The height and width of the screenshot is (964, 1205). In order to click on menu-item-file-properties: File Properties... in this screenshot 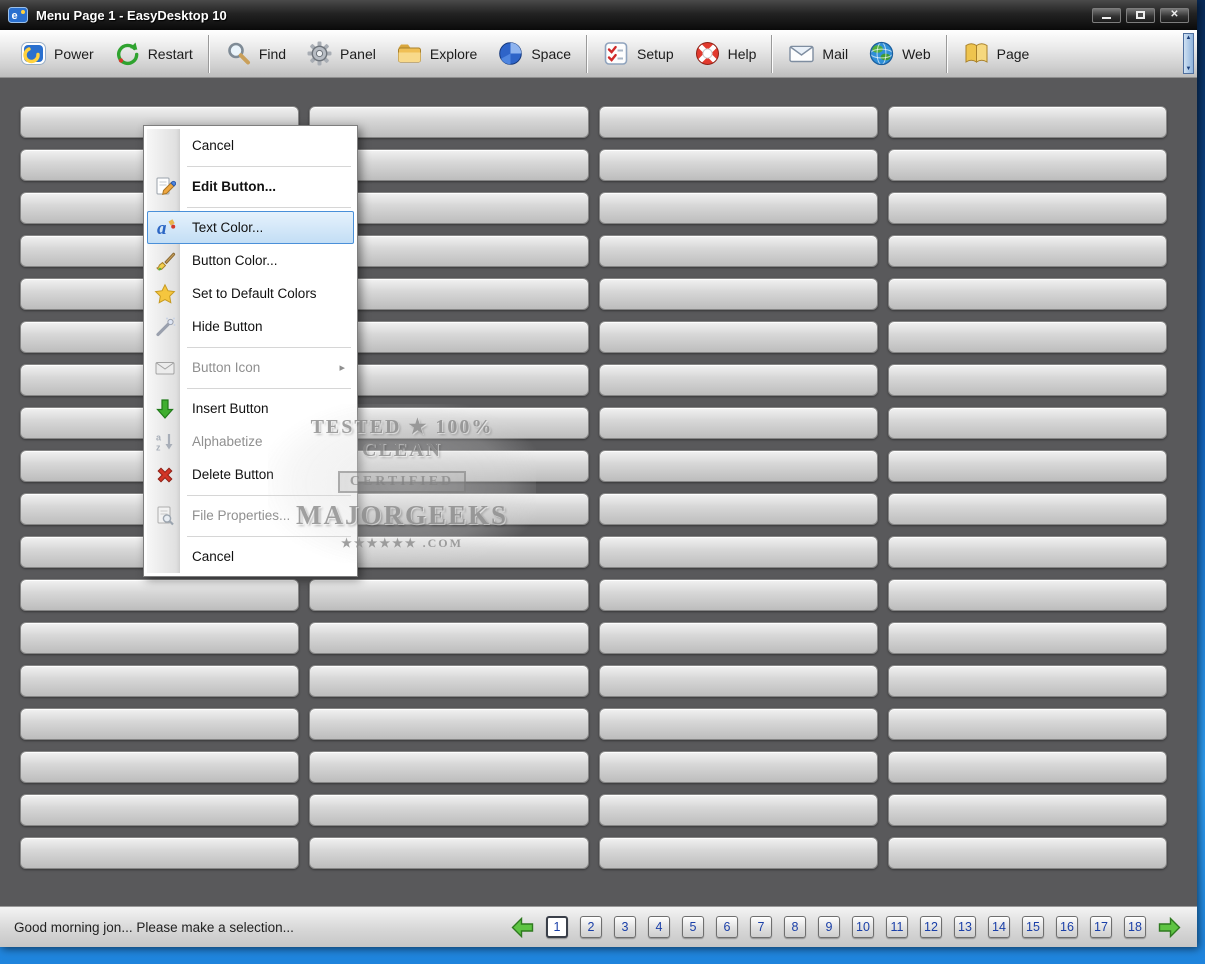, I will do `click(250, 515)`.